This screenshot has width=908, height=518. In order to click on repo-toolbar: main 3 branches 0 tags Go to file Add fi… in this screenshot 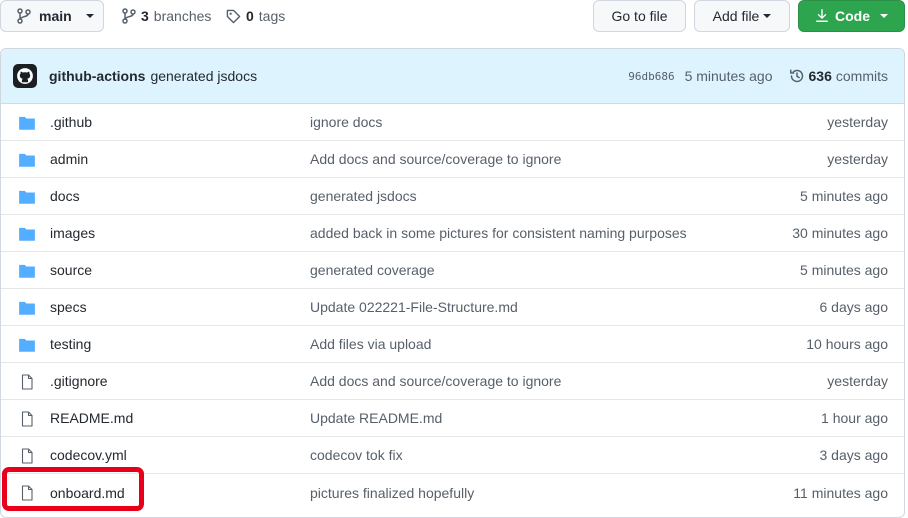, I will do `click(454, 17)`.